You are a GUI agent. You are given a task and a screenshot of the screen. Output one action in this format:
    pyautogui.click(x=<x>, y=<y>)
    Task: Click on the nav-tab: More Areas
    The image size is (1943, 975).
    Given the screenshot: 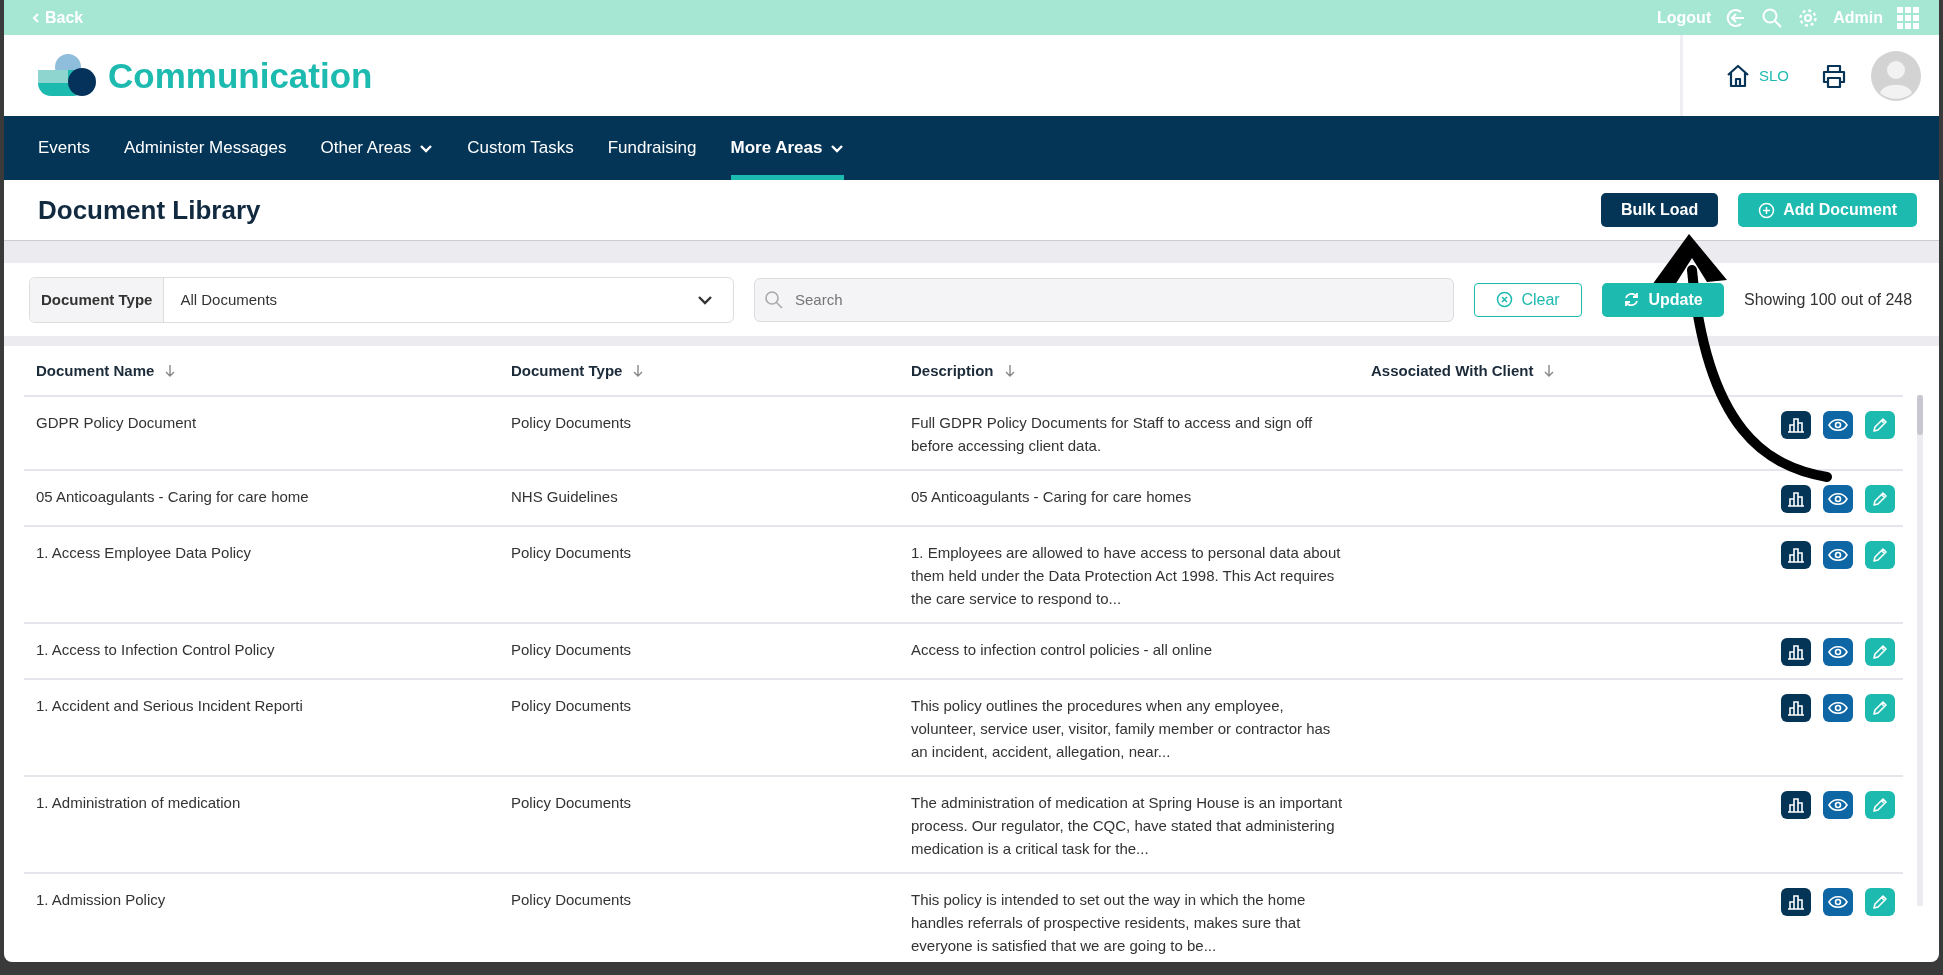 What is the action you would take?
    pyautogui.click(x=787, y=148)
    